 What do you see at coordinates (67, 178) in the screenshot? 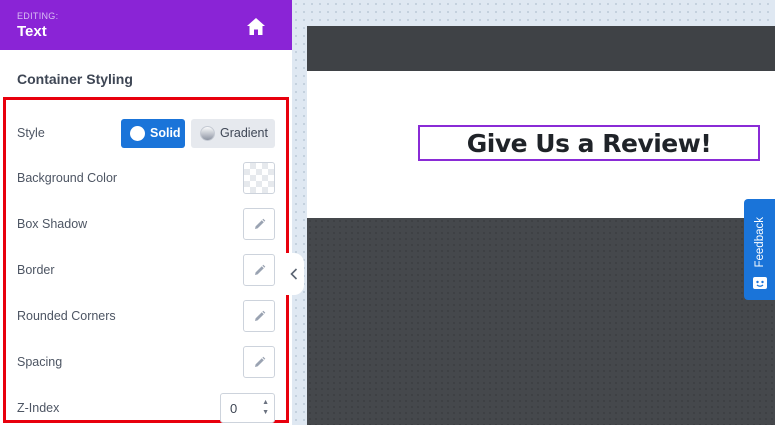
I see `background-color-label: Background Color` at bounding box center [67, 178].